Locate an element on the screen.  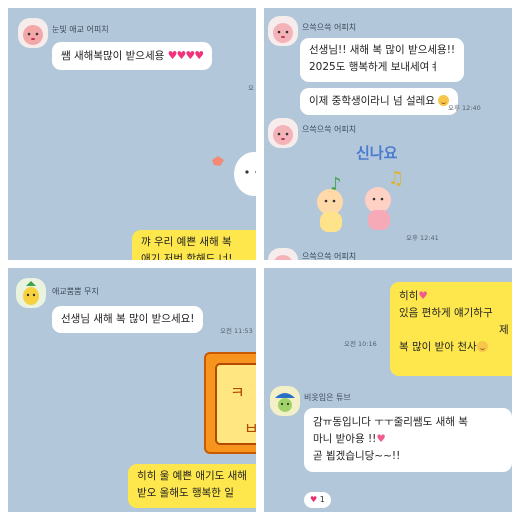
message-bubble: 선생님 새해 복 많이 받으세요! is located at coordinates (128, 319).